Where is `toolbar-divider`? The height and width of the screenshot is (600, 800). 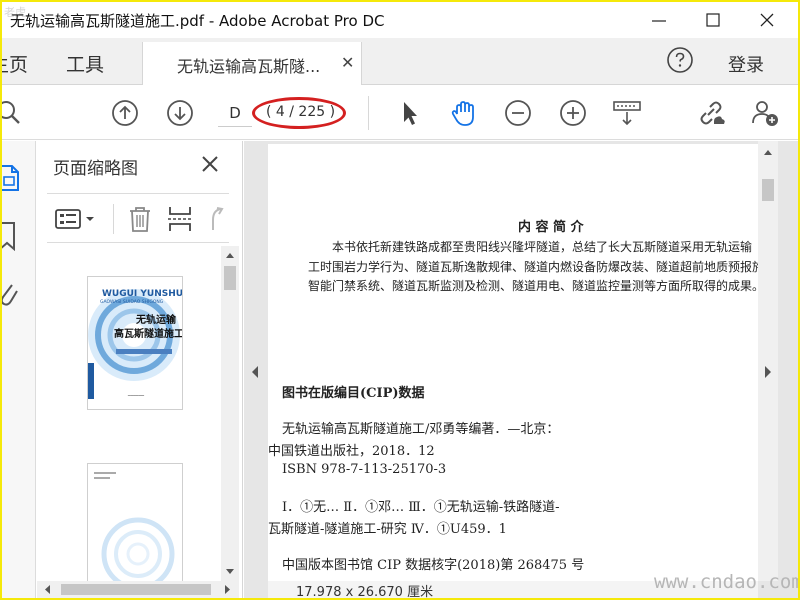
toolbar-divider is located at coordinates (368, 113).